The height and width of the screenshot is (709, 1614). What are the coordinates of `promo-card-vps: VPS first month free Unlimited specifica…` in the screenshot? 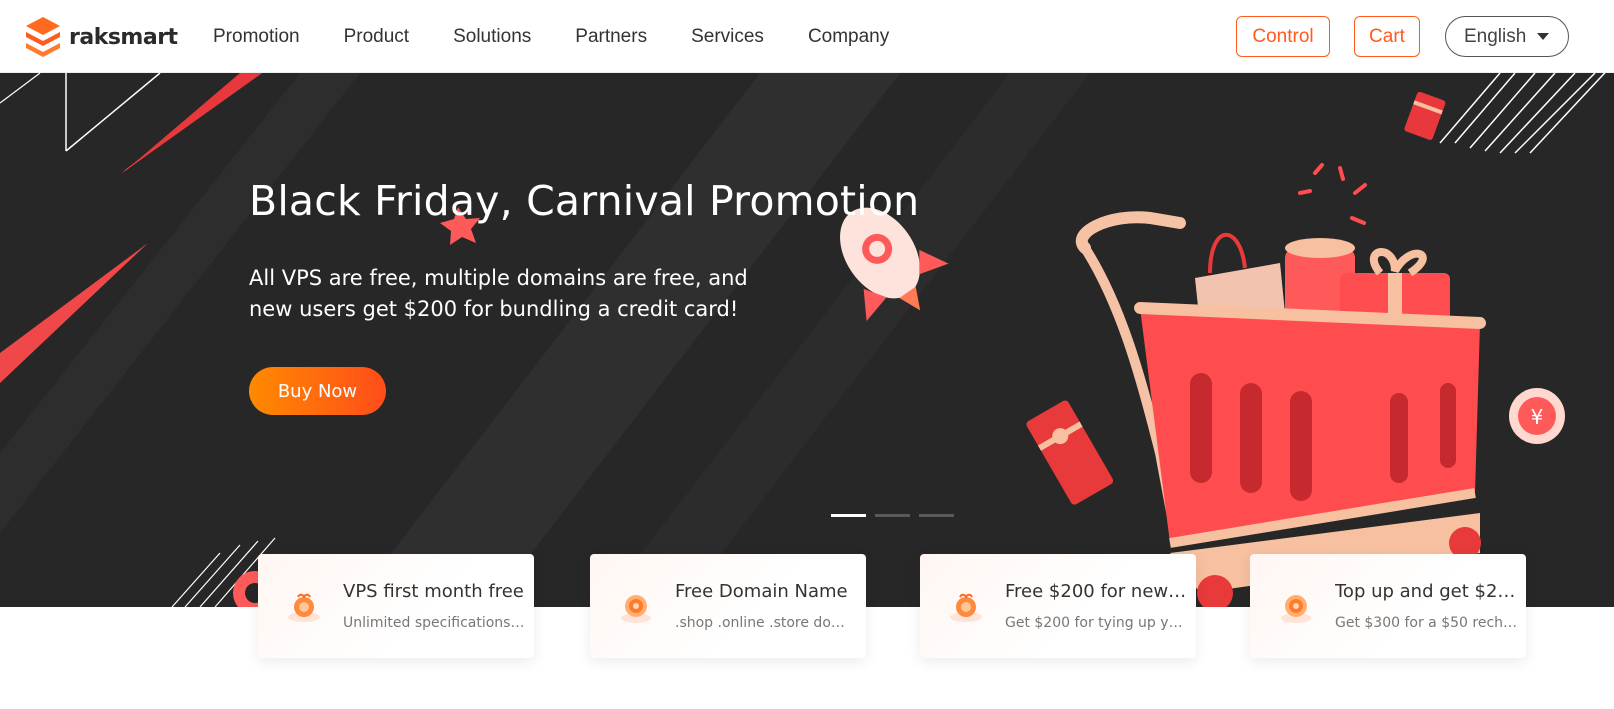 It's located at (396, 606).